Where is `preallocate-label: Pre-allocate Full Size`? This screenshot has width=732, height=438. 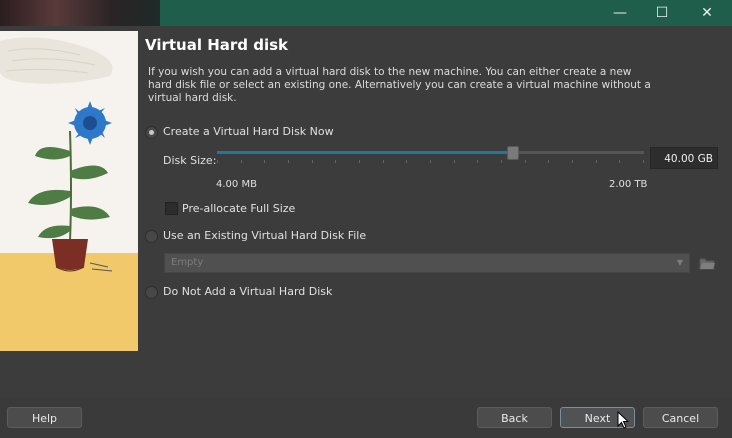 preallocate-label: Pre-allocate Full Size is located at coordinates (238, 208).